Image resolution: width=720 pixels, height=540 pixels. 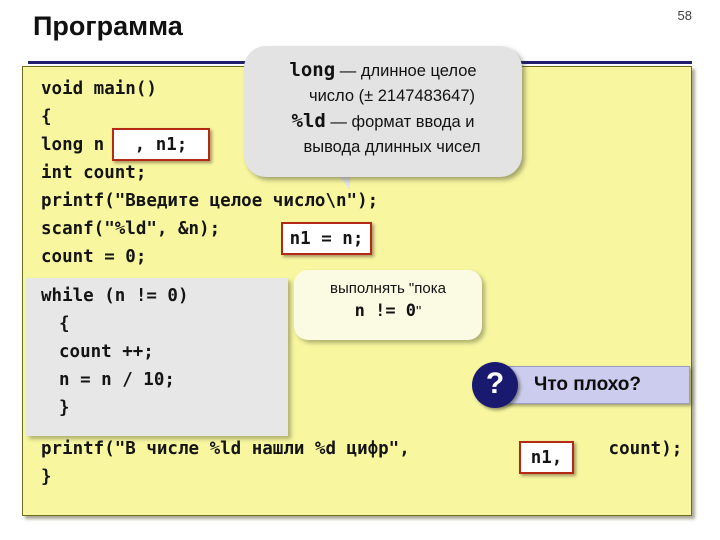 I want to click on code-line: scanf("%ld", &n);, so click(x=131, y=229).